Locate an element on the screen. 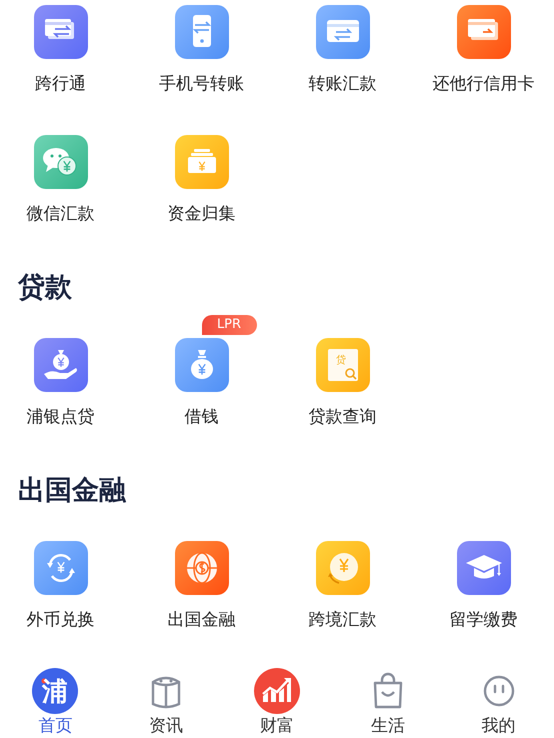  tab-button: 浦 首页 is located at coordinates (55, 701).